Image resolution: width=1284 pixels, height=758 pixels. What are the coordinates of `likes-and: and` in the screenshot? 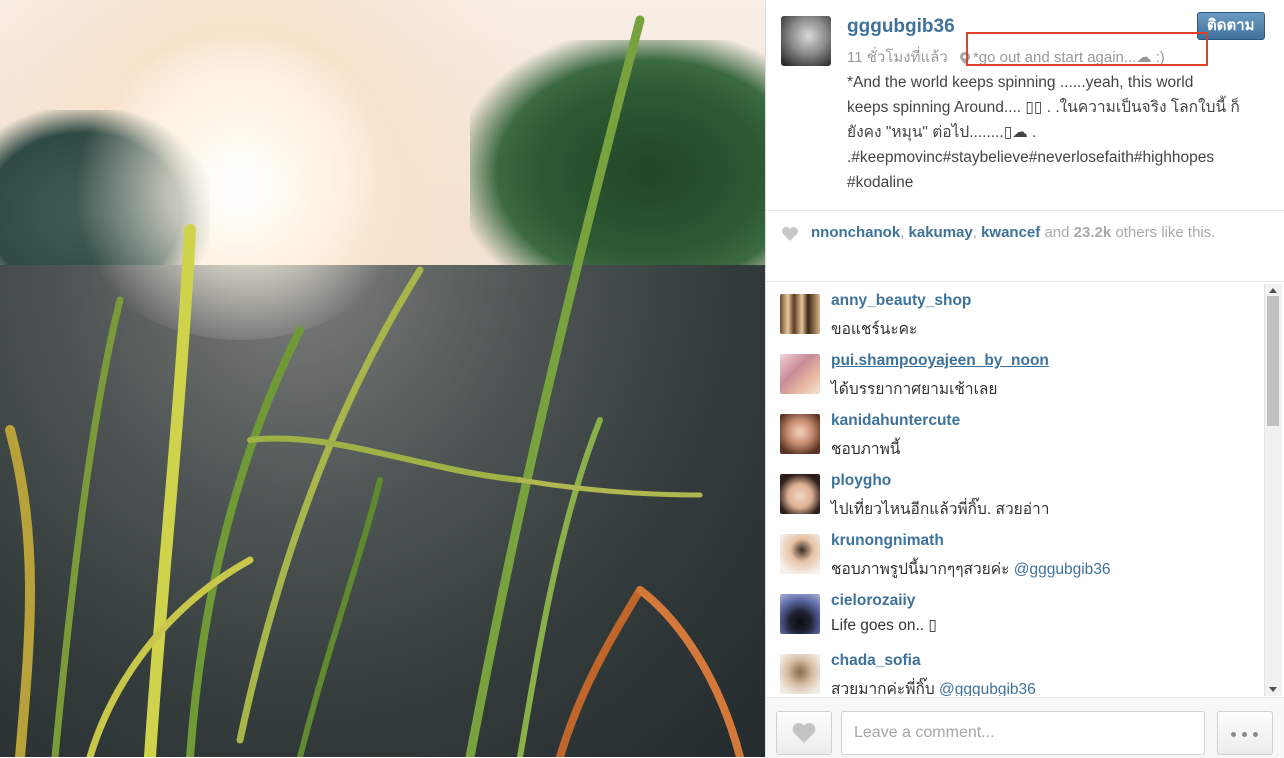 It's located at (1057, 232).